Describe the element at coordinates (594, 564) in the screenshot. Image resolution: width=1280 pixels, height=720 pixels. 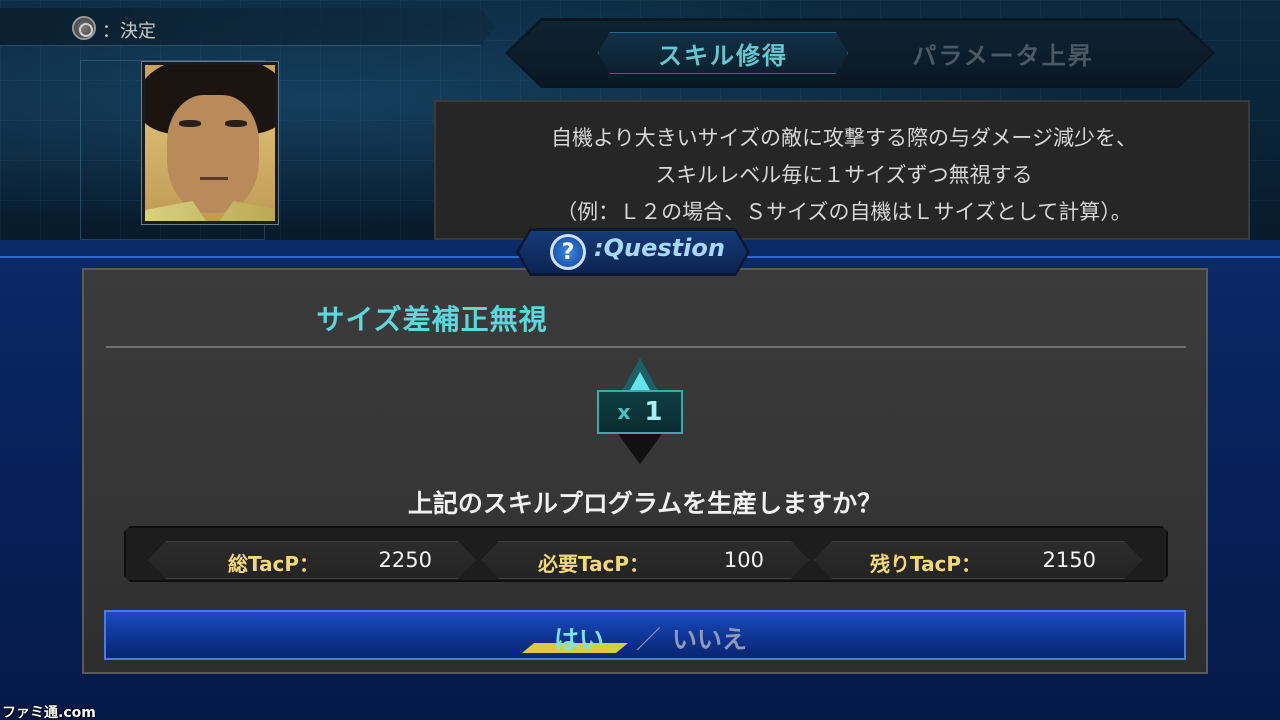
I see `required-tacp-label: 必要TacP：` at that location.